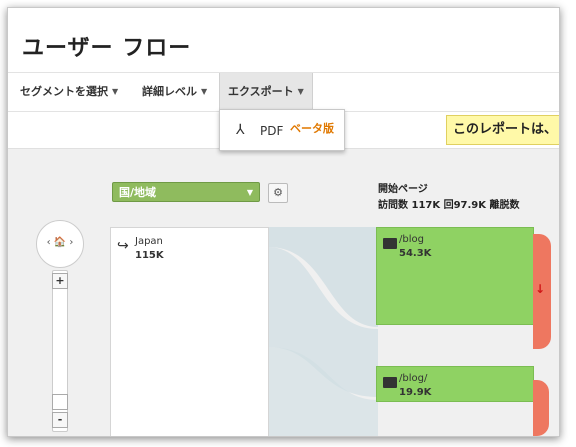 This screenshot has height=447, width=576. What do you see at coordinates (60, 420) in the screenshot?
I see `zoom-out-button: -` at bounding box center [60, 420].